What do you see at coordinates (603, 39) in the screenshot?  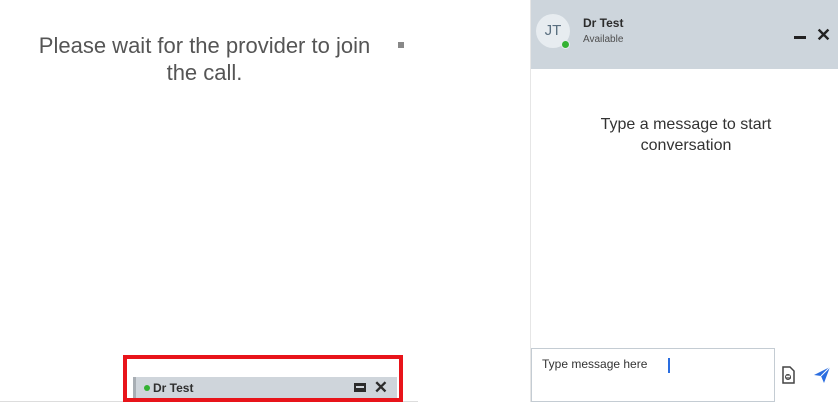 I see `contact-status: Available` at bounding box center [603, 39].